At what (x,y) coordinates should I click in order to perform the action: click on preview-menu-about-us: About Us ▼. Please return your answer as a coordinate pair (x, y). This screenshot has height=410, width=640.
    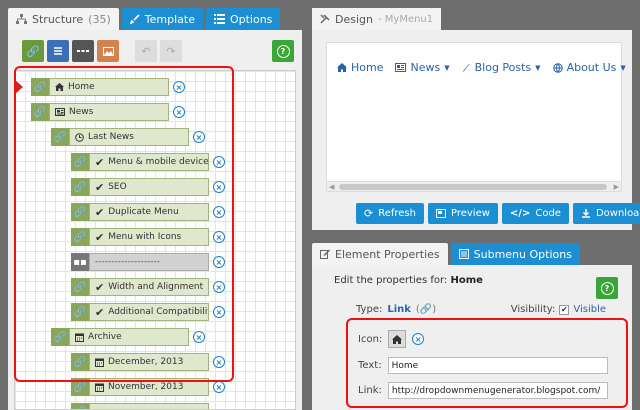
    Looking at the image, I should click on (589, 67).